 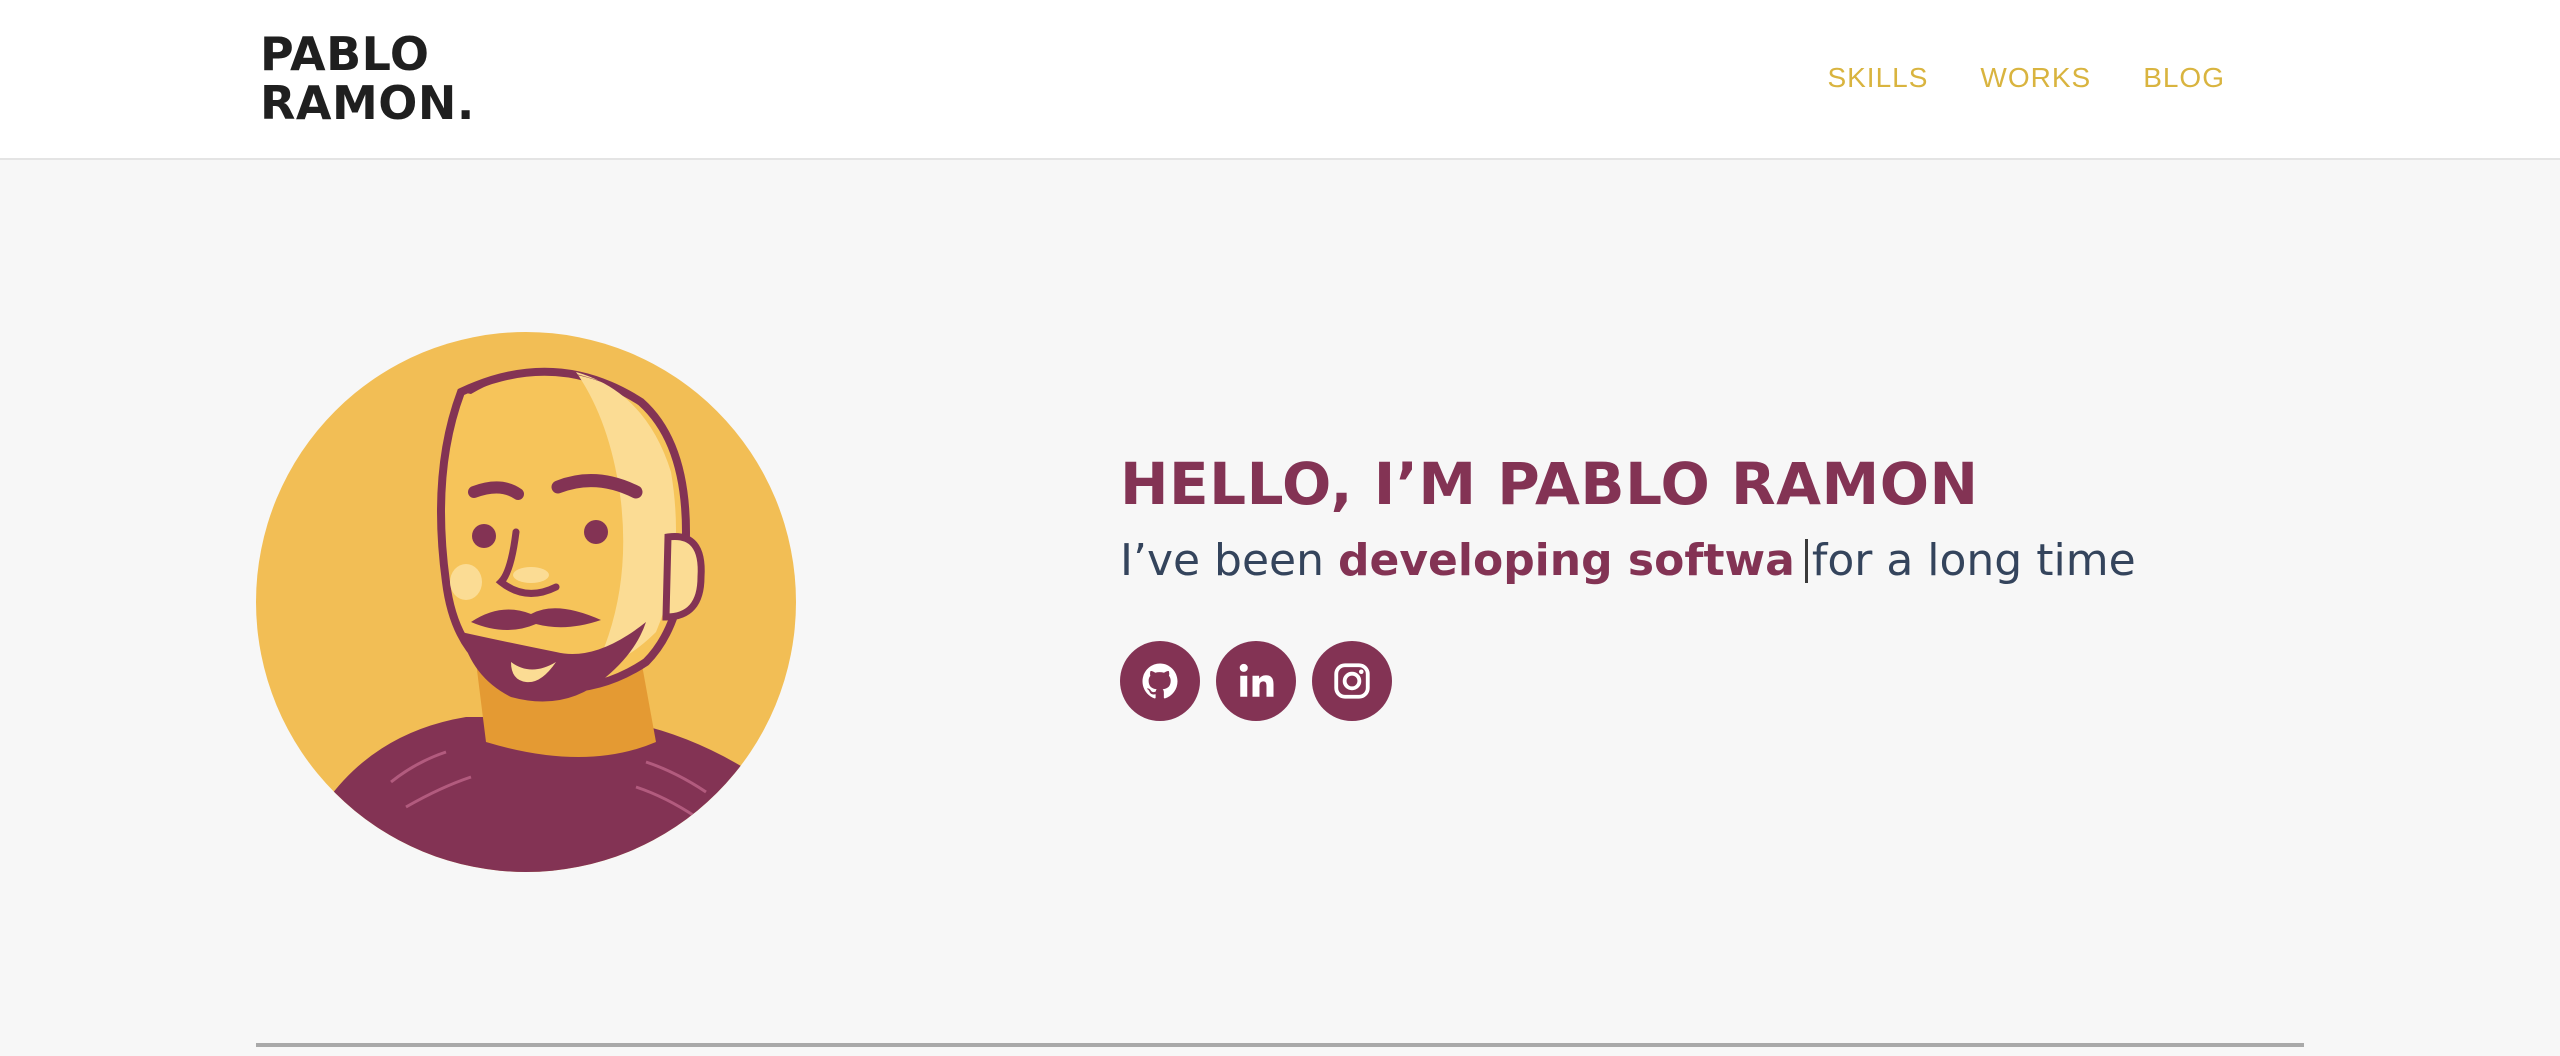 I want to click on main-nav: SKILLS WORKS BLOG, so click(x=2026, y=78).